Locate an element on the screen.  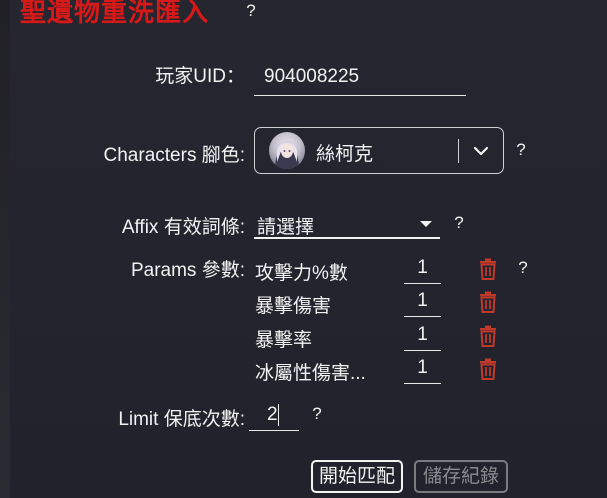
characters-help-icon: ? is located at coordinates (521, 150).